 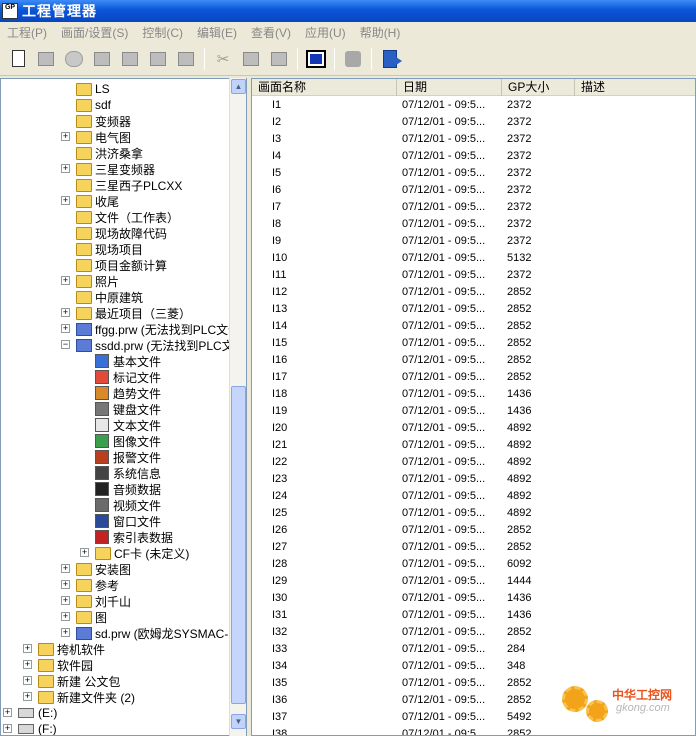 I want to click on tree-item: 窗口文件, so click(x=128, y=521).